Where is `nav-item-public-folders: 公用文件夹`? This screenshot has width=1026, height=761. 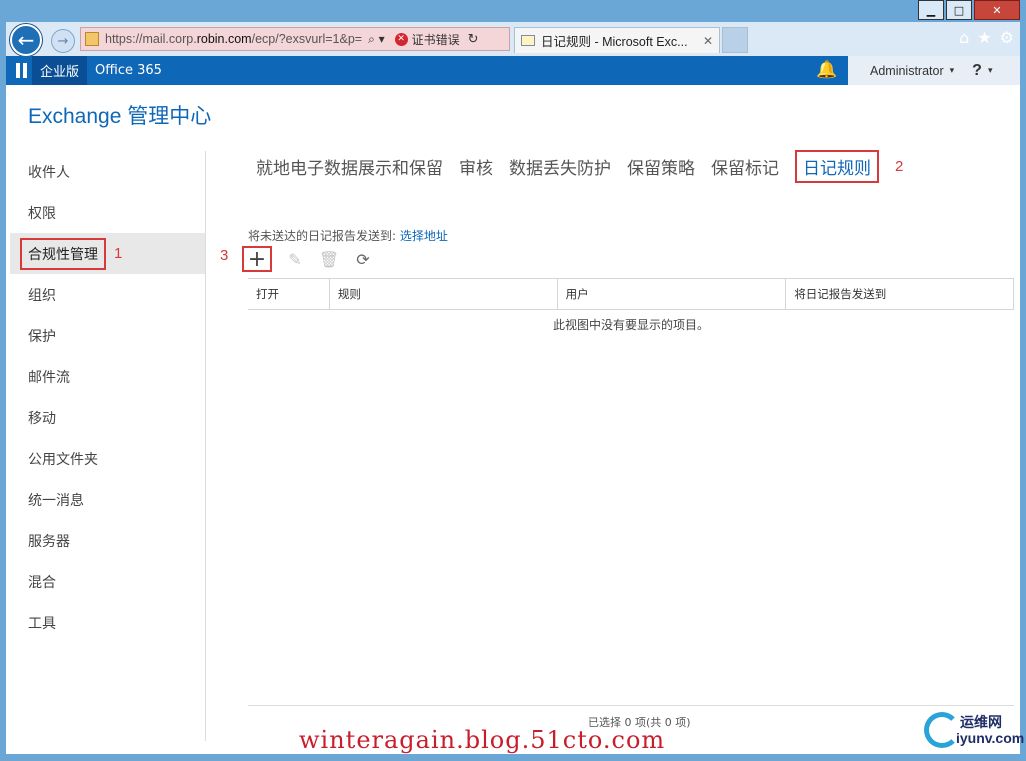 nav-item-public-folders: 公用文件夹 is located at coordinates (107, 458).